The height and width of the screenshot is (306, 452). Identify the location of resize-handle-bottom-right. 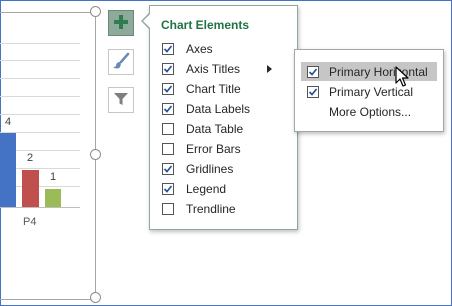
(95, 297).